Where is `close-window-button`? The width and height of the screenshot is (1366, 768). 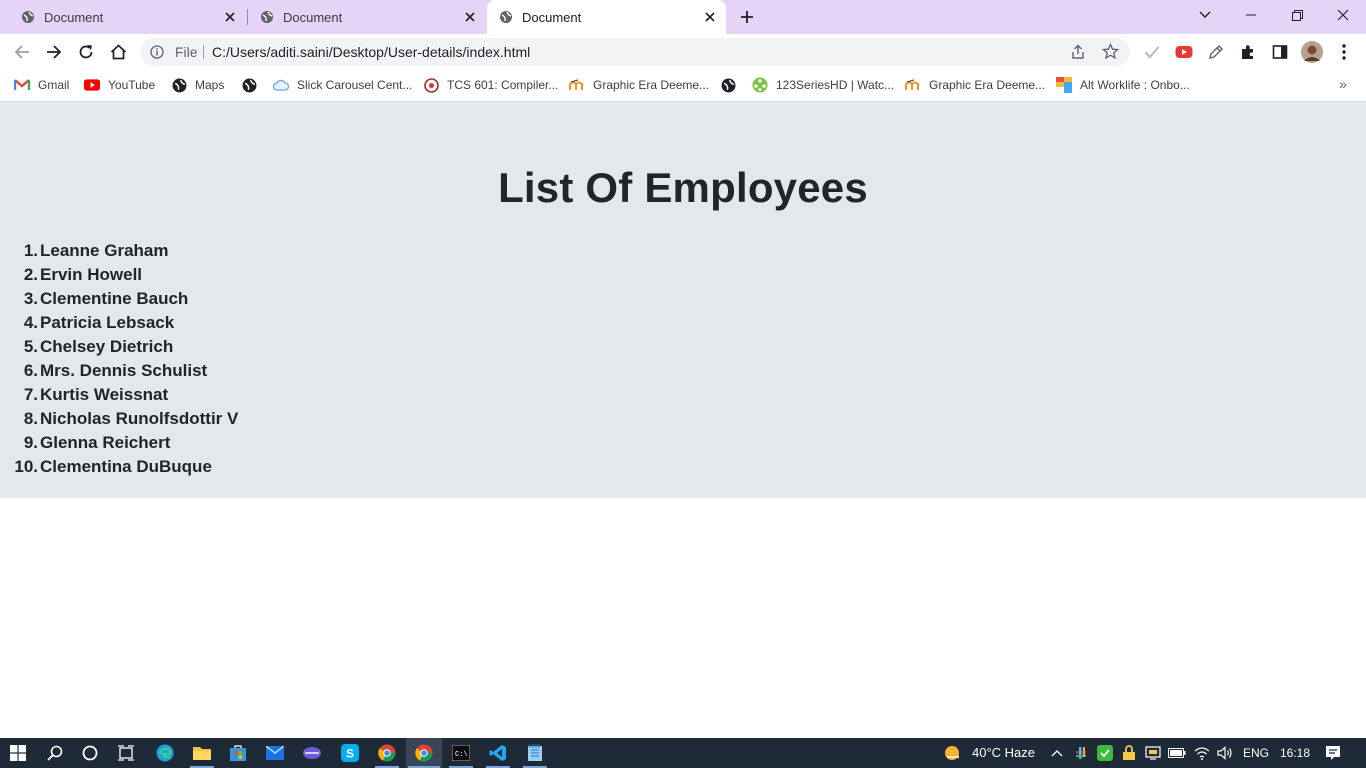
close-window-button is located at coordinates (1343, 15).